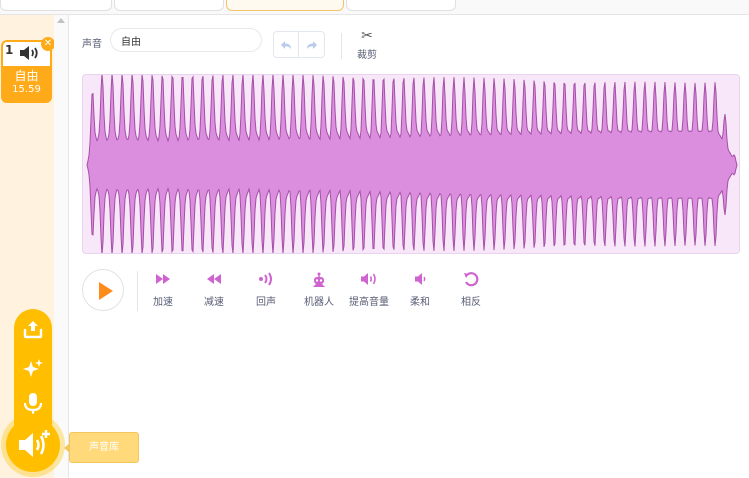  Describe the element at coordinates (214, 302) in the screenshot. I see `effect-label: 减速` at that location.